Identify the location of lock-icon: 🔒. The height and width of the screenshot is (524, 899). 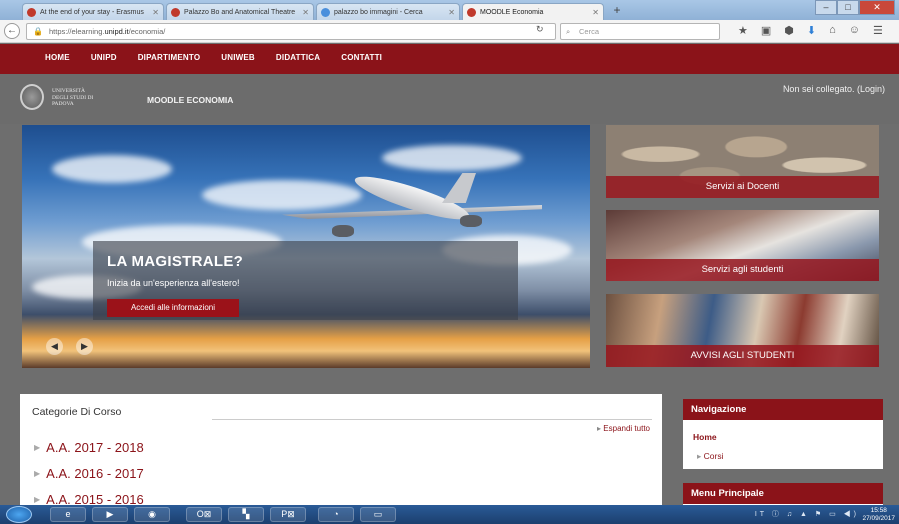
(38, 31).